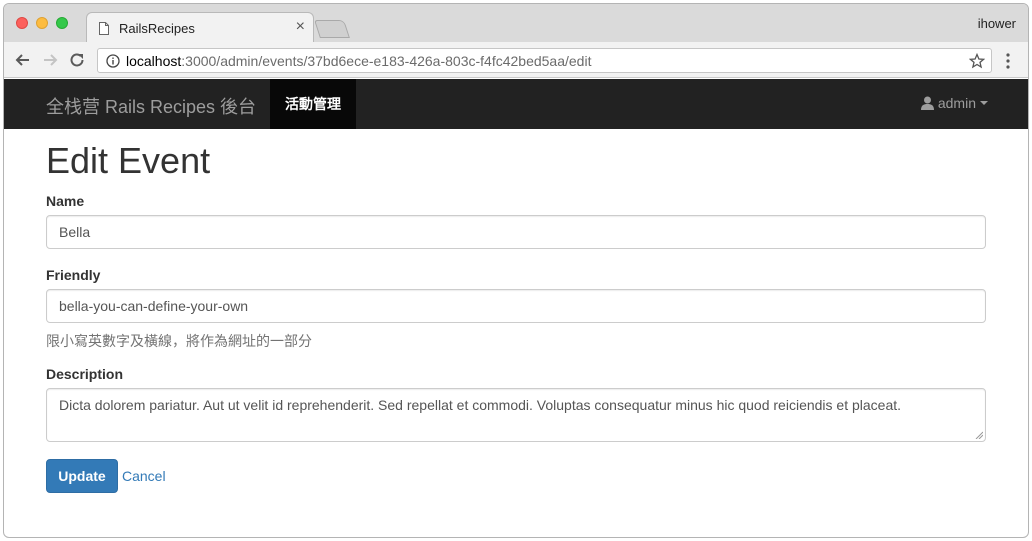  I want to click on back-arrow-icon, so click(23, 60).